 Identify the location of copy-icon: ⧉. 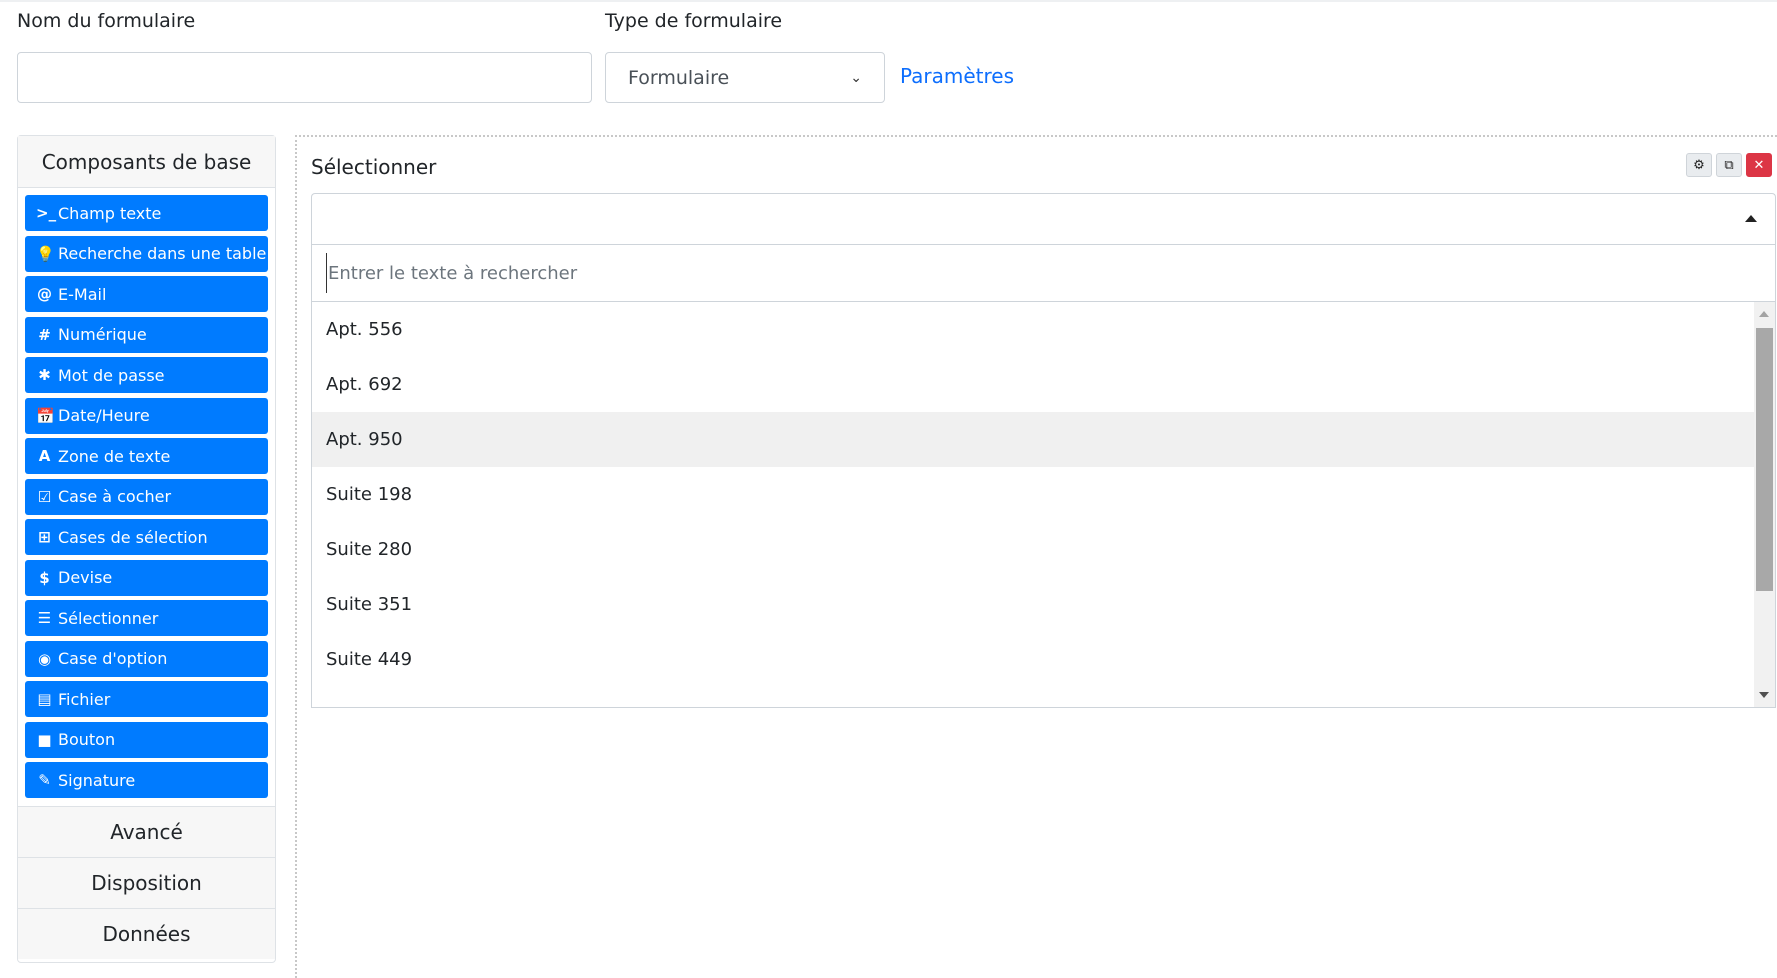
(1729, 165).